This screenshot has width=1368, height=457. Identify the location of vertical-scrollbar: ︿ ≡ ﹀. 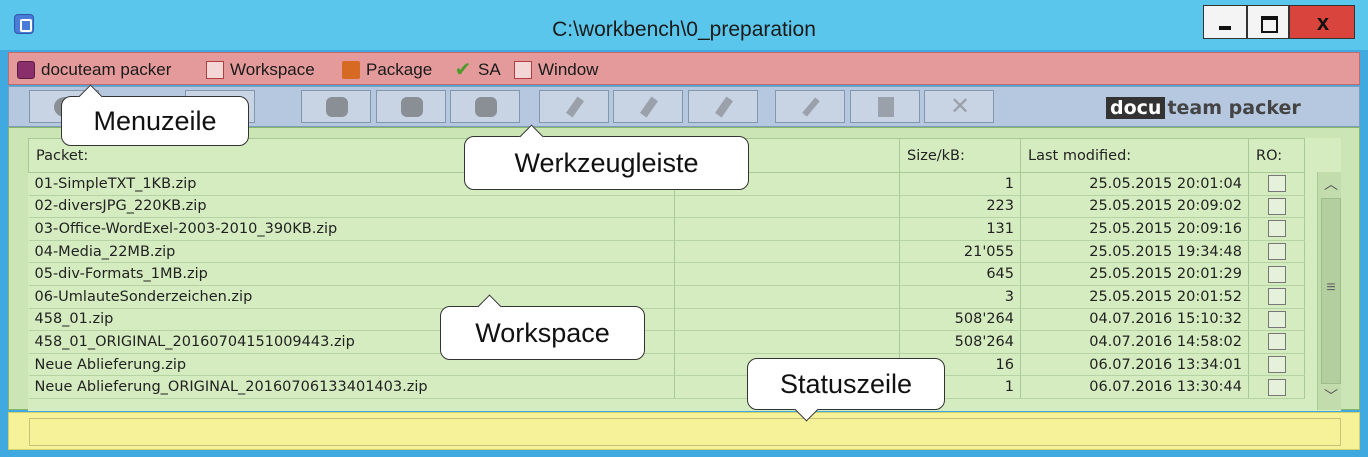
(1329, 291).